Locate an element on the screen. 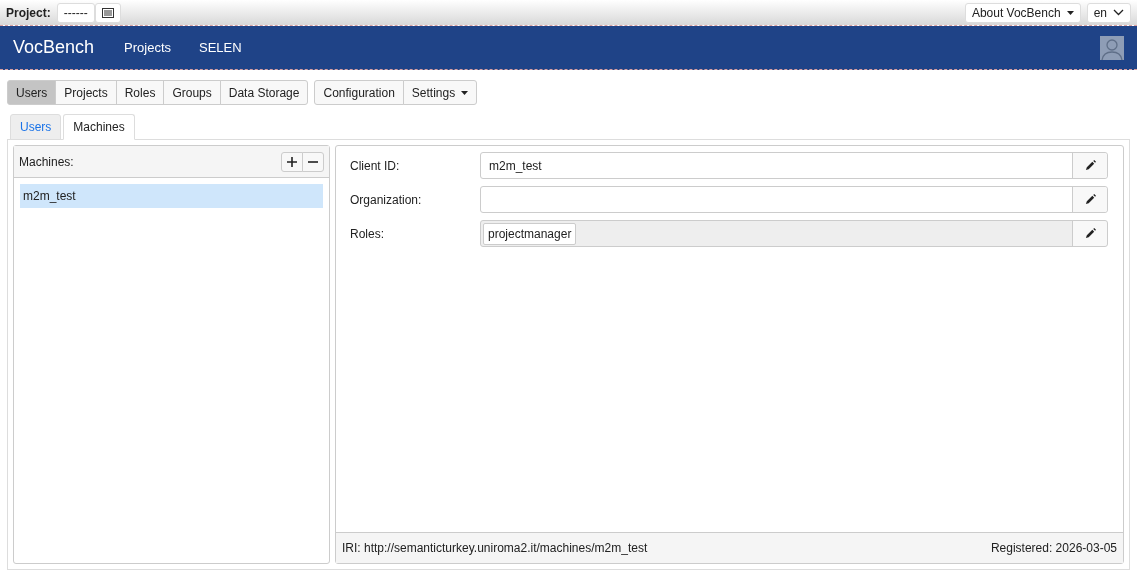 The width and height of the screenshot is (1137, 578). registered-date: Registered: 2026-03-05 is located at coordinates (1053, 548).